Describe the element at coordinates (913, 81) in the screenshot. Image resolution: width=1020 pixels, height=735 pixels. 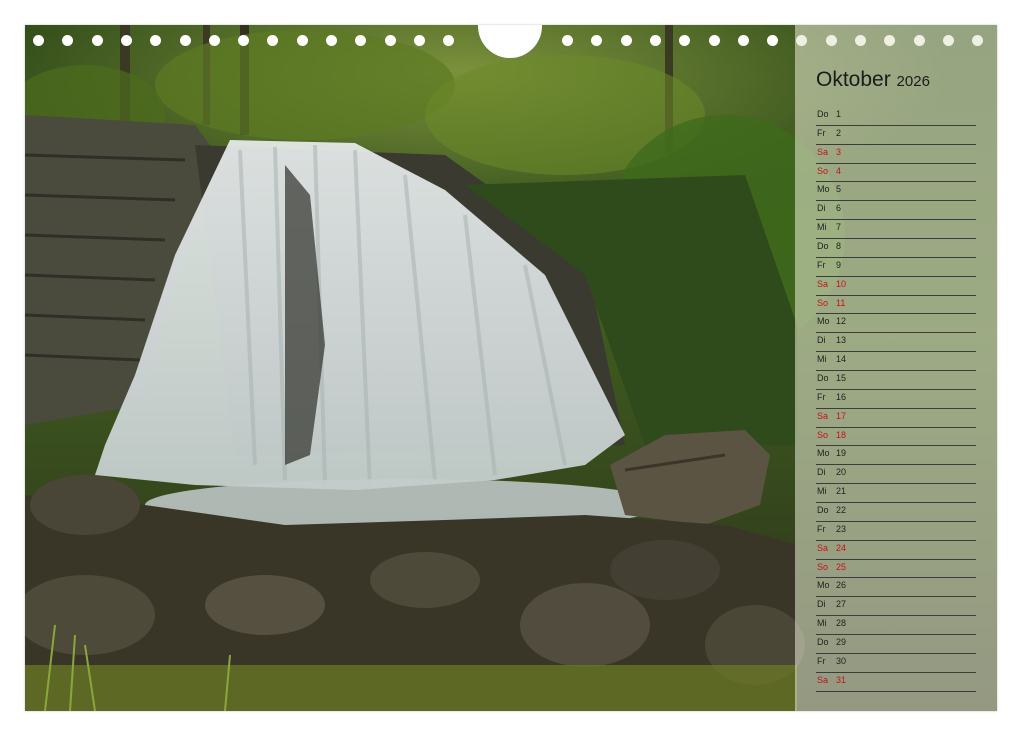
I see `year-label: 2026` at that location.